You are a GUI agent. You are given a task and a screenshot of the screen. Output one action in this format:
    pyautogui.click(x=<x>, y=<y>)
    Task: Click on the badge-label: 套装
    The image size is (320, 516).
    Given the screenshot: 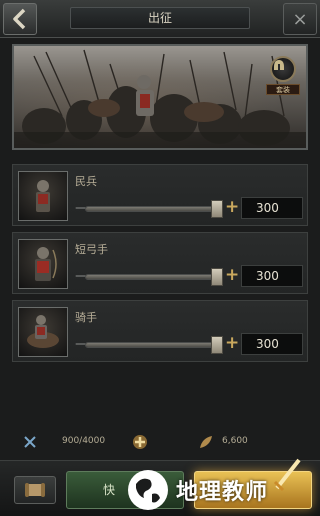 What is the action you would take?
    pyautogui.click(x=283, y=89)
    